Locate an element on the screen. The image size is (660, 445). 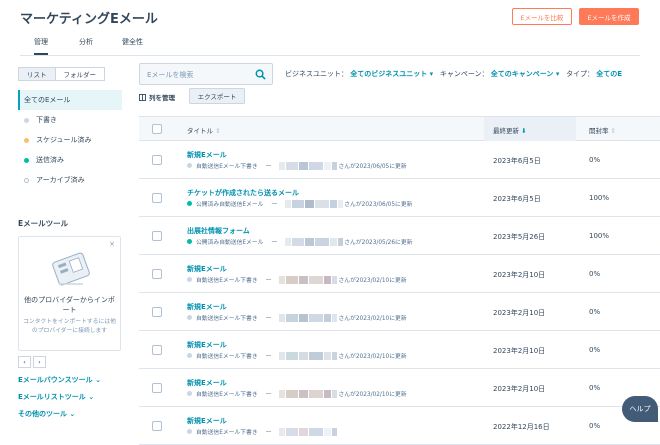
business-unit-dropdown: 全てのビジネスユニット ▾ is located at coordinates (391, 74).